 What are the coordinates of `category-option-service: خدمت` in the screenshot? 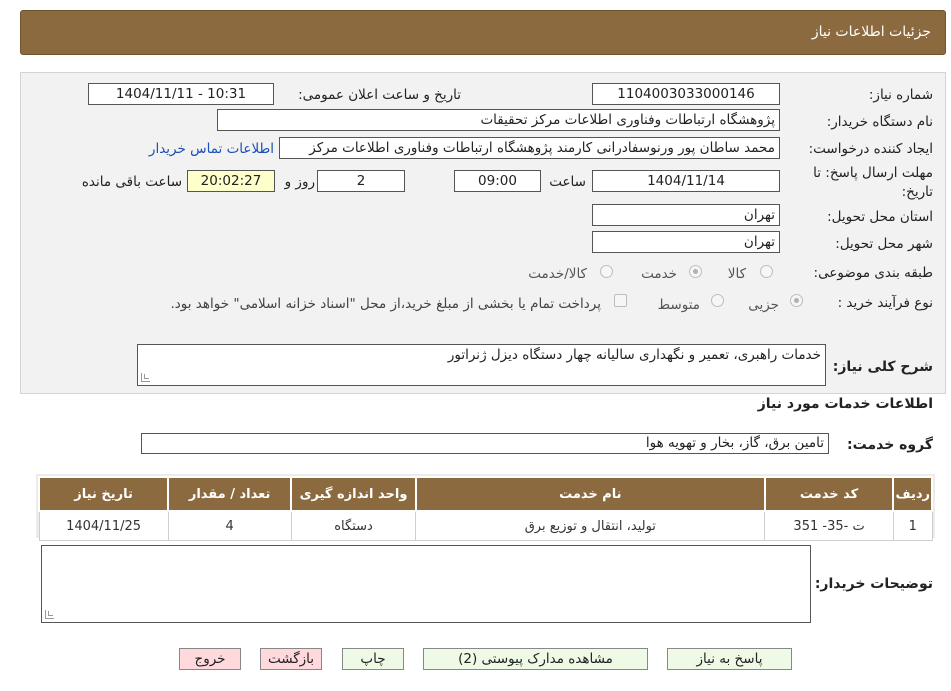 It's located at (659, 274).